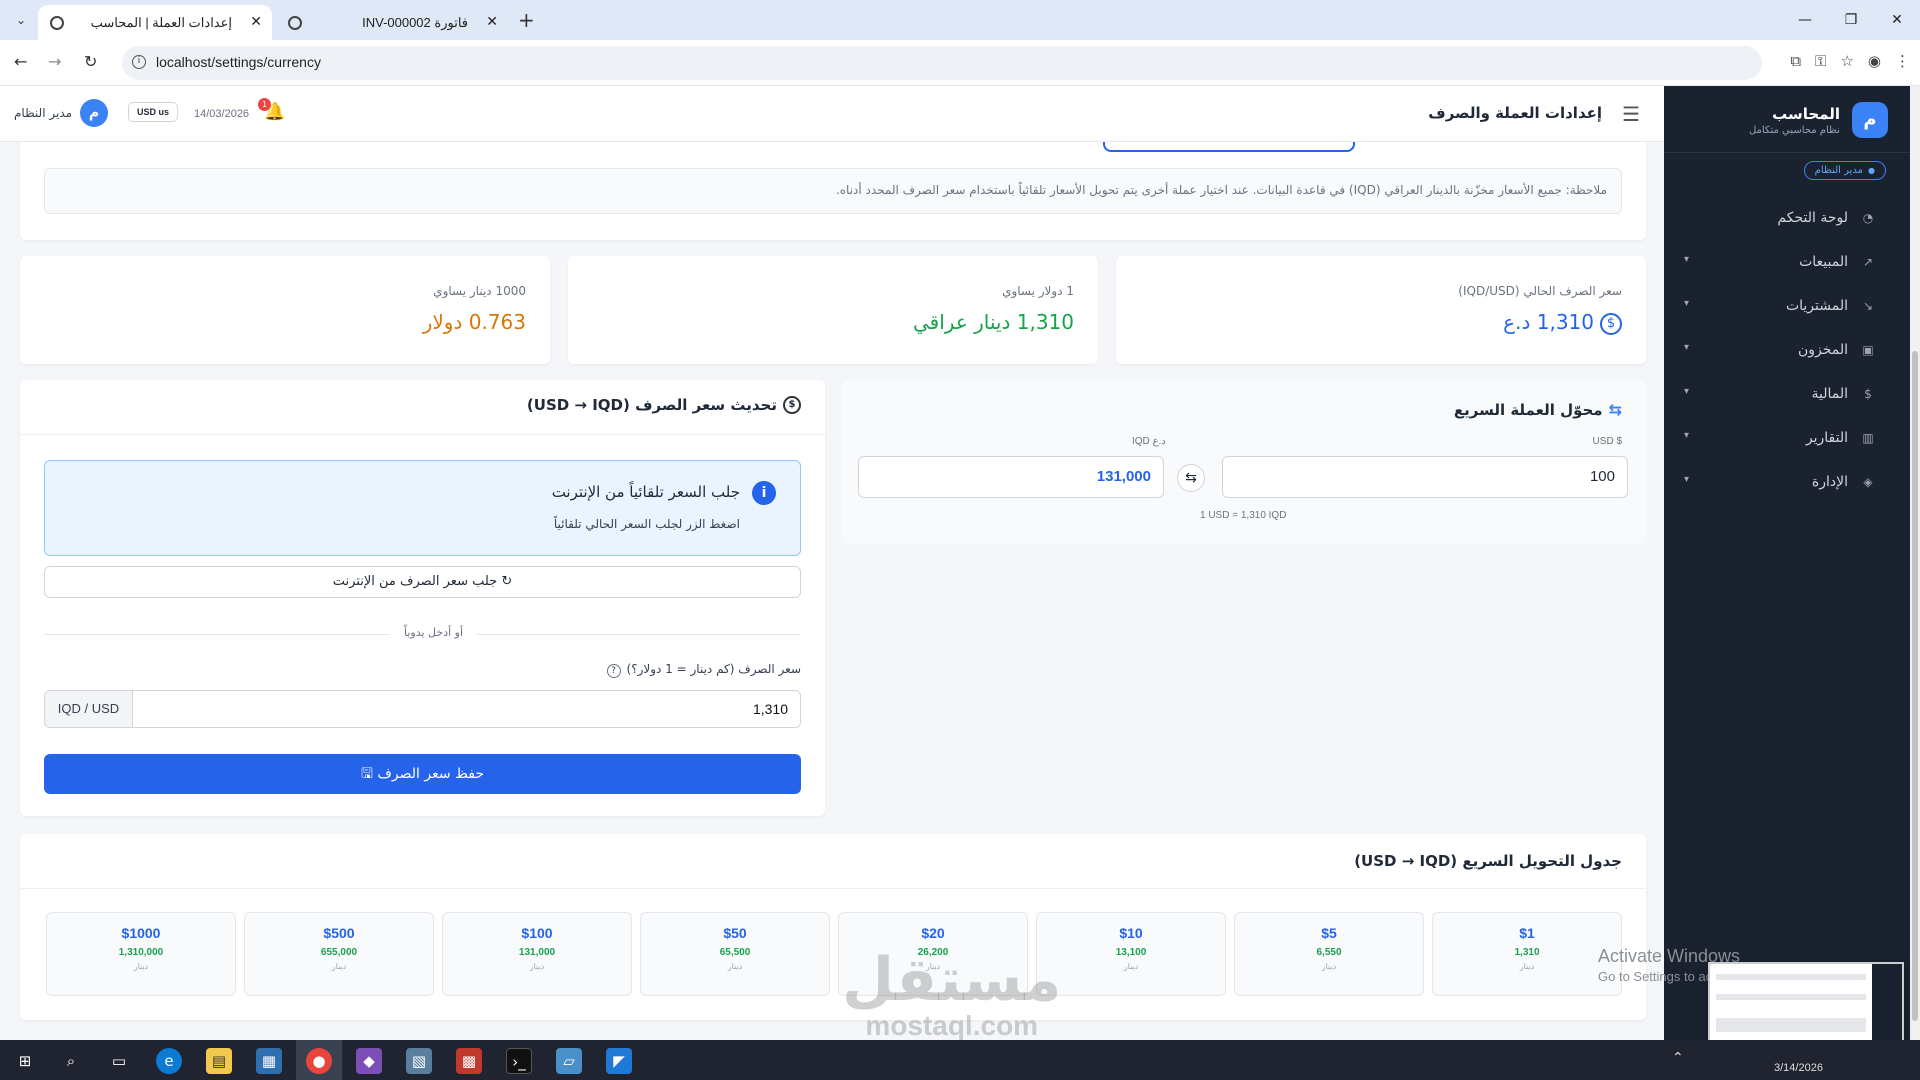 The image size is (1920, 1080). What do you see at coordinates (1902, 61) in the screenshot?
I see `more-icon: ⋮` at bounding box center [1902, 61].